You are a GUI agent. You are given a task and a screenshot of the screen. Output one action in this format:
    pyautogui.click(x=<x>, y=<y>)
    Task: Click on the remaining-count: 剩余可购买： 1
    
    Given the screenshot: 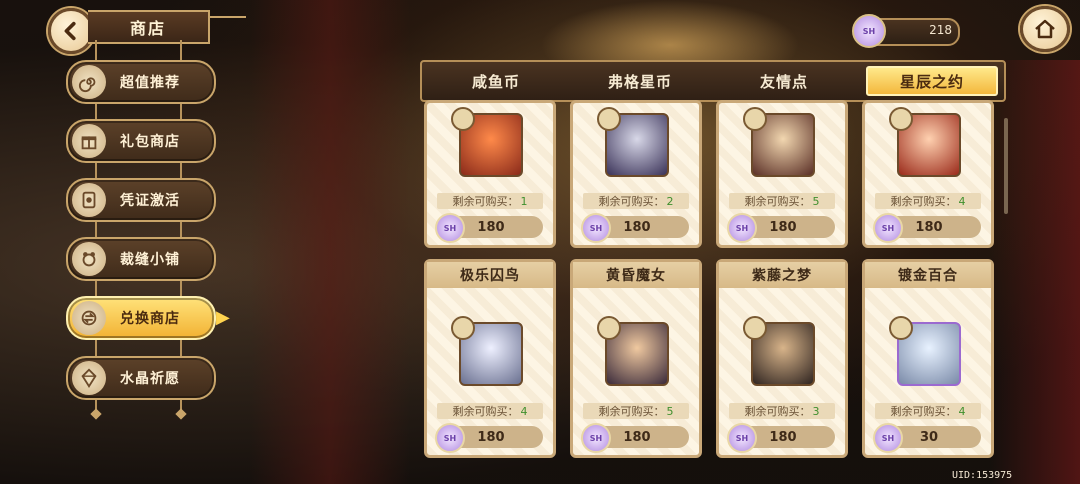 What is the action you would take?
    pyautogui.click(x=490, y=201)
    